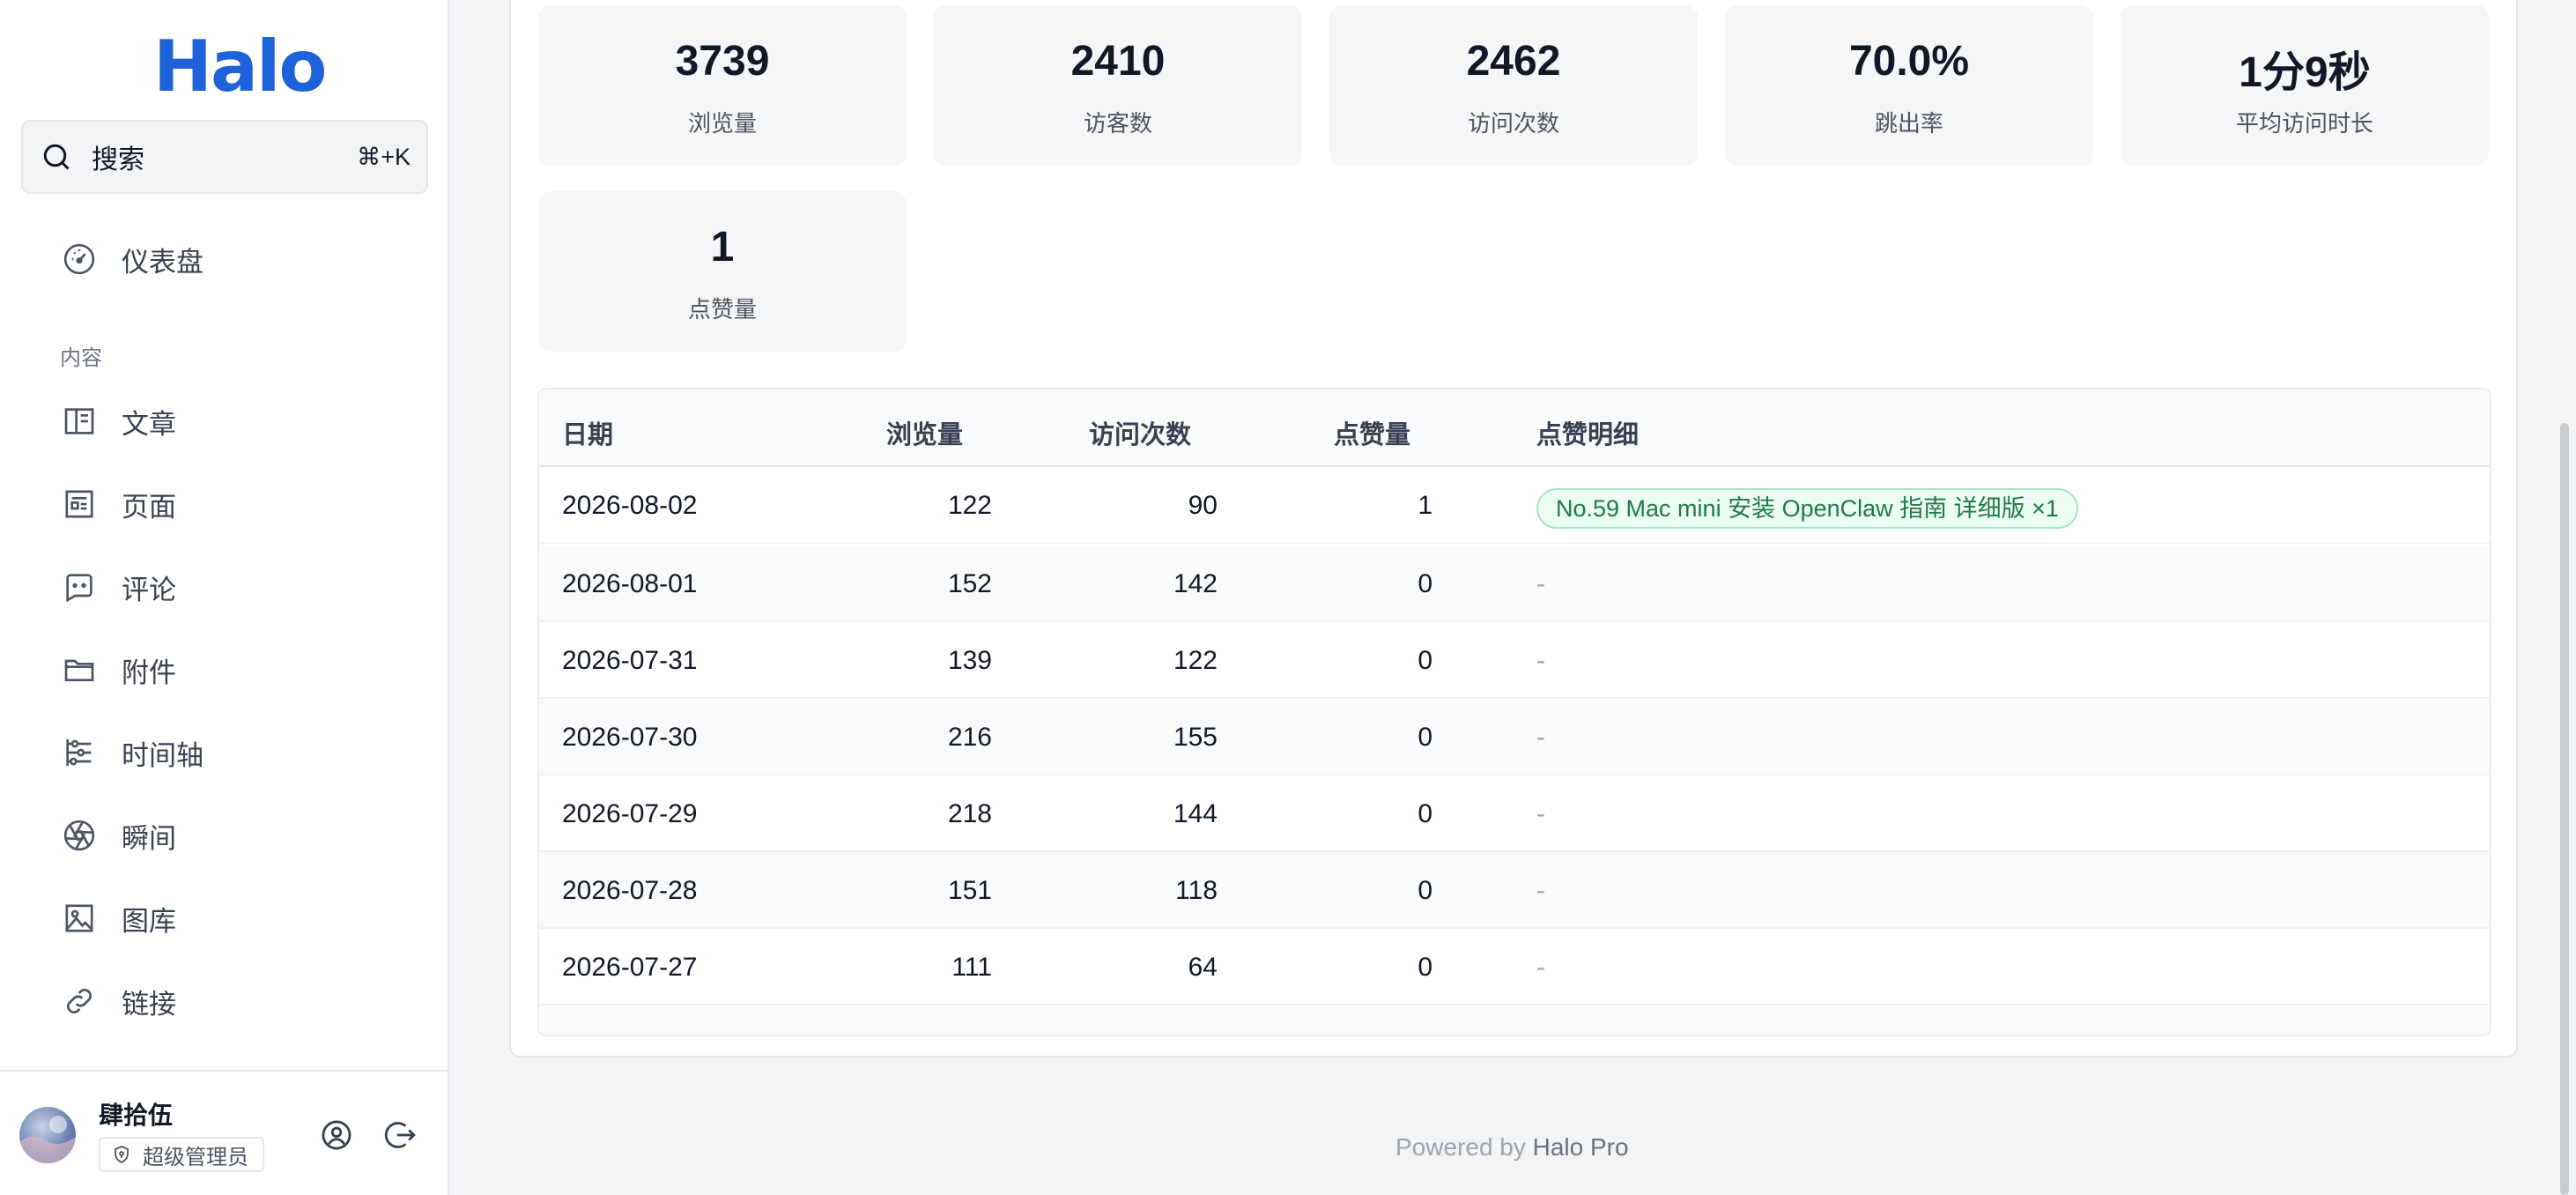  Describe the element at coordinates (723, 247) in the screenshot. I see `stat-value: 1` at that location.